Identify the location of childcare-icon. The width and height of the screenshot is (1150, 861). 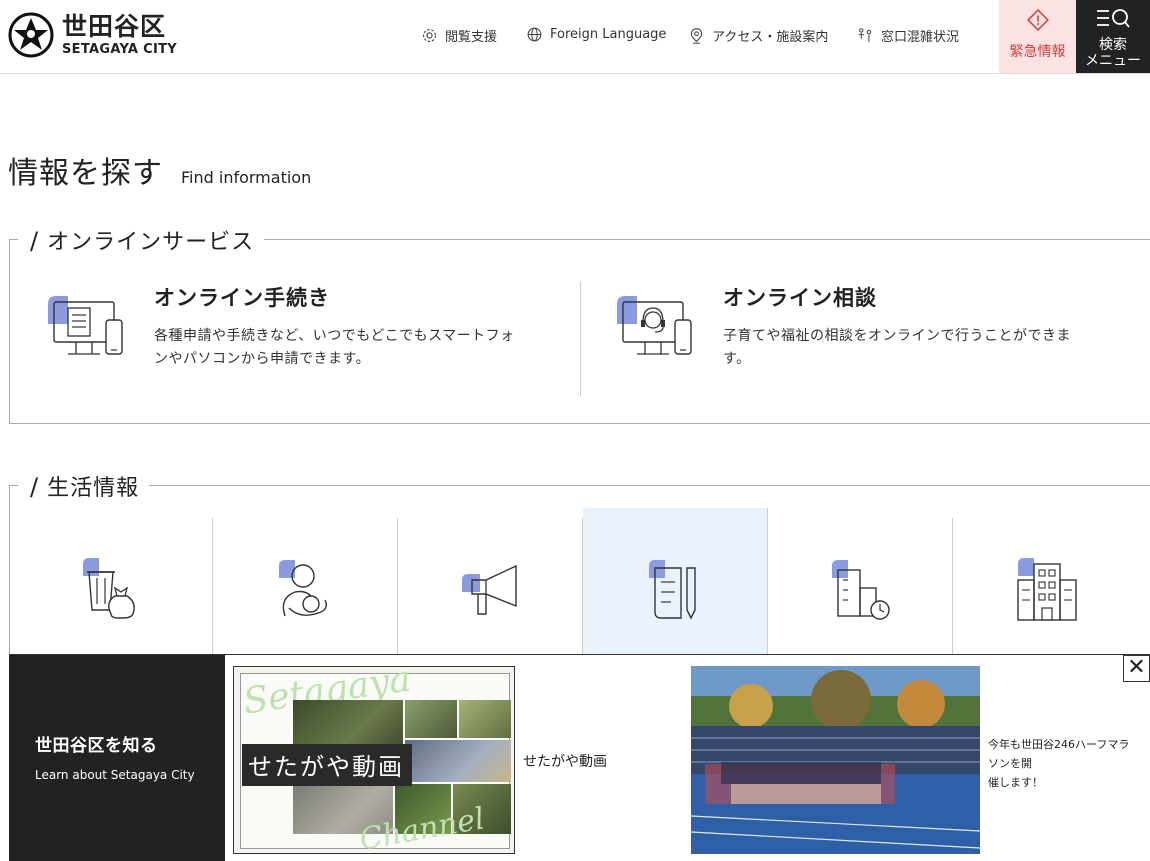
(303, 588).